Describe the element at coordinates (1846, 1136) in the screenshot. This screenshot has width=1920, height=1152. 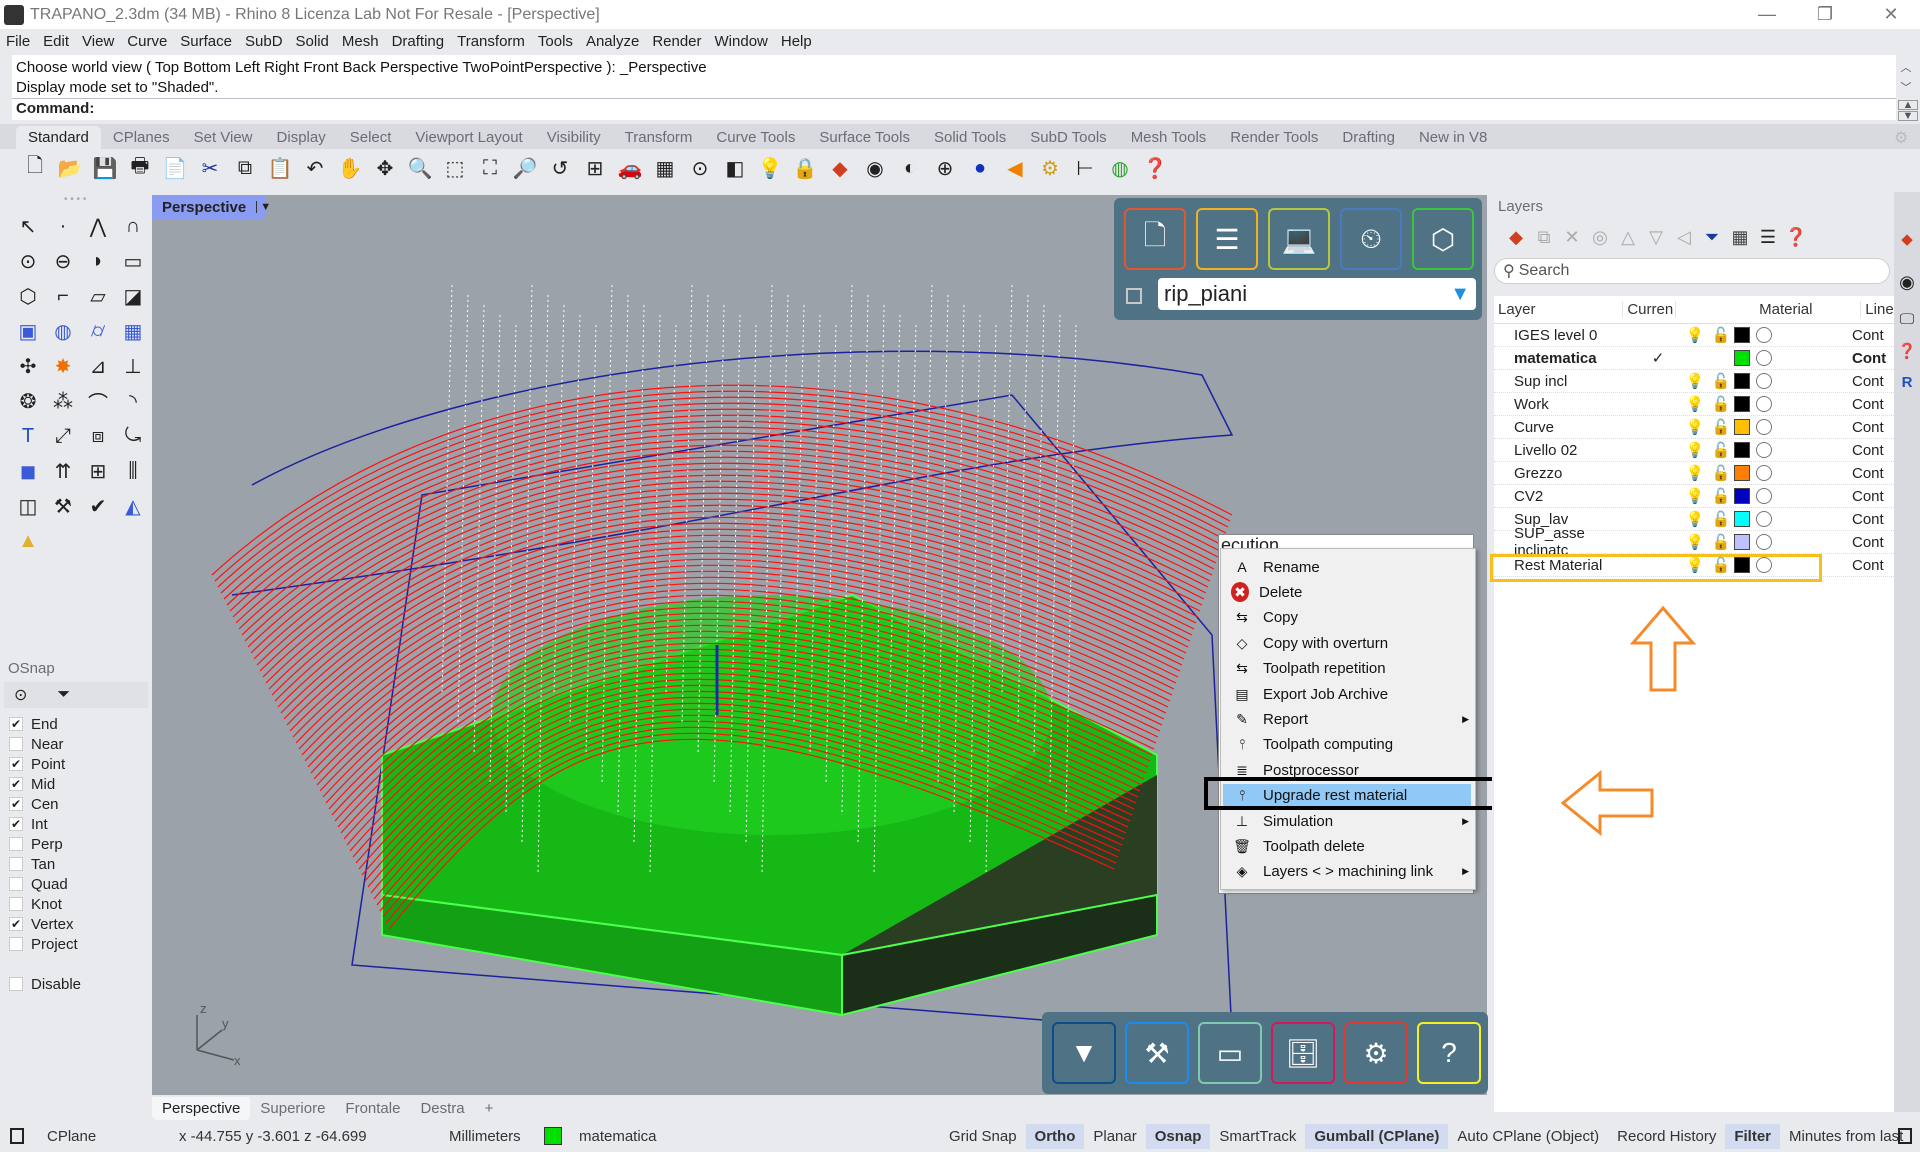
I see `status-toggle-minutes-from-last: Minutes from last` at that location.